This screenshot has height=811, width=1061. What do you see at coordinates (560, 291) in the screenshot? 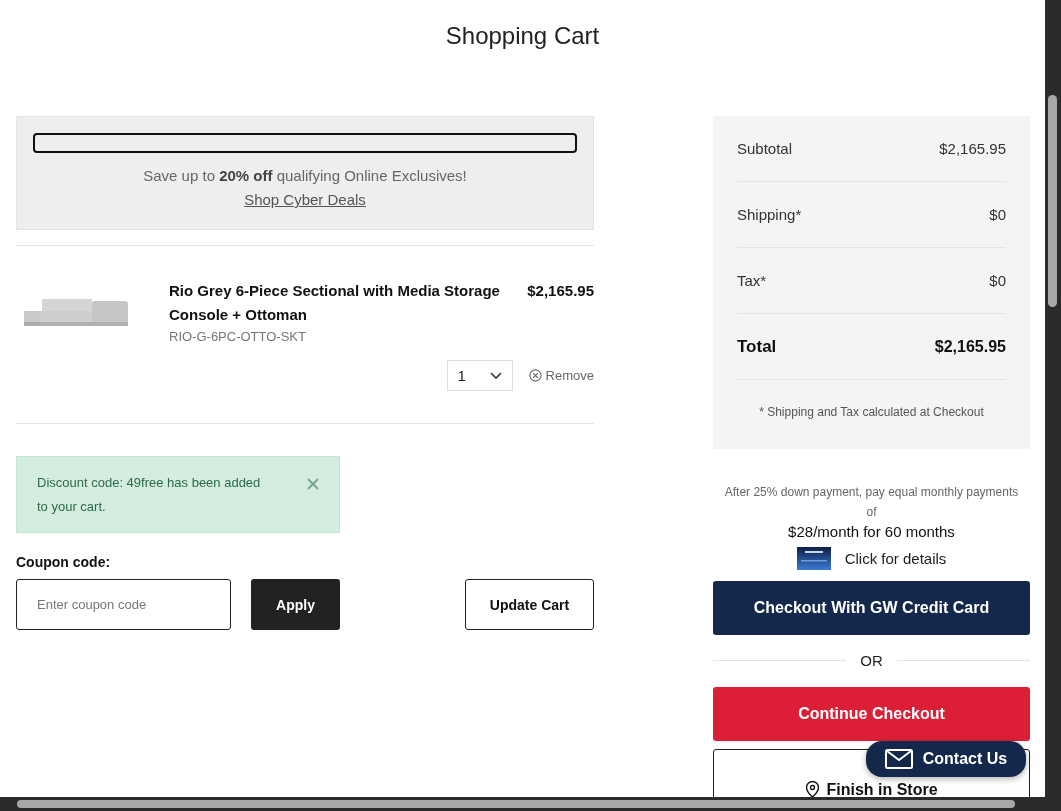
I see `product-price: $2,165.95` at bounding box center [560, 291].